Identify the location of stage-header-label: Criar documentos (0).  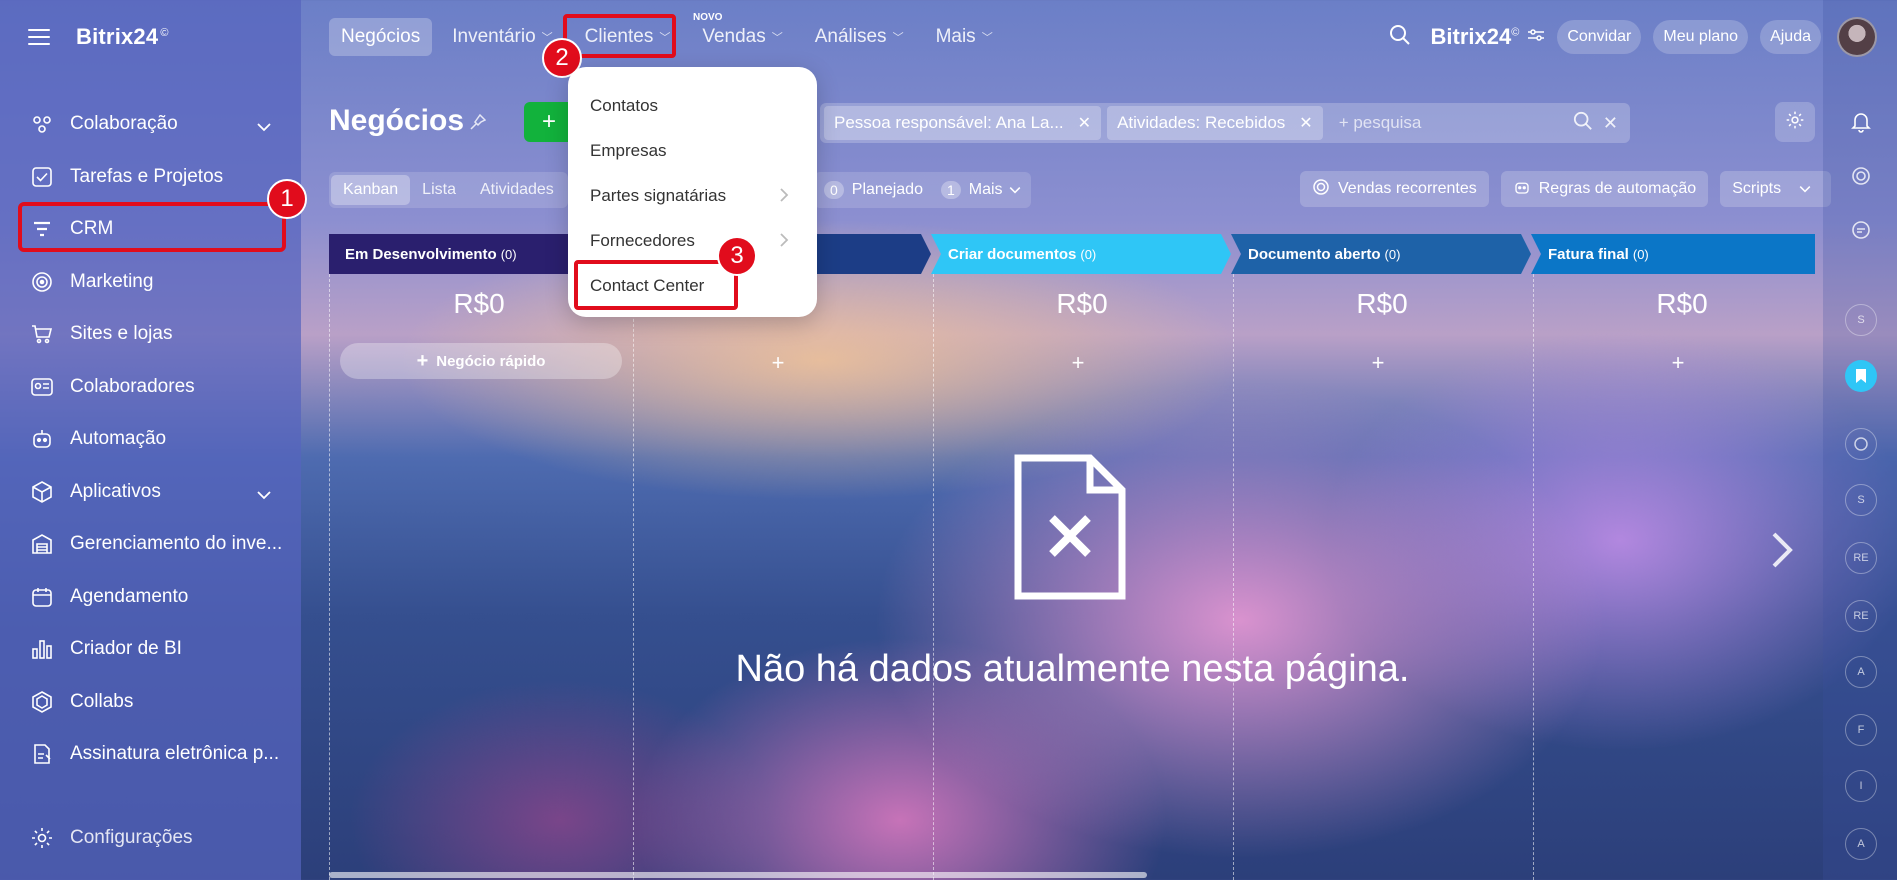
(1022, 254).